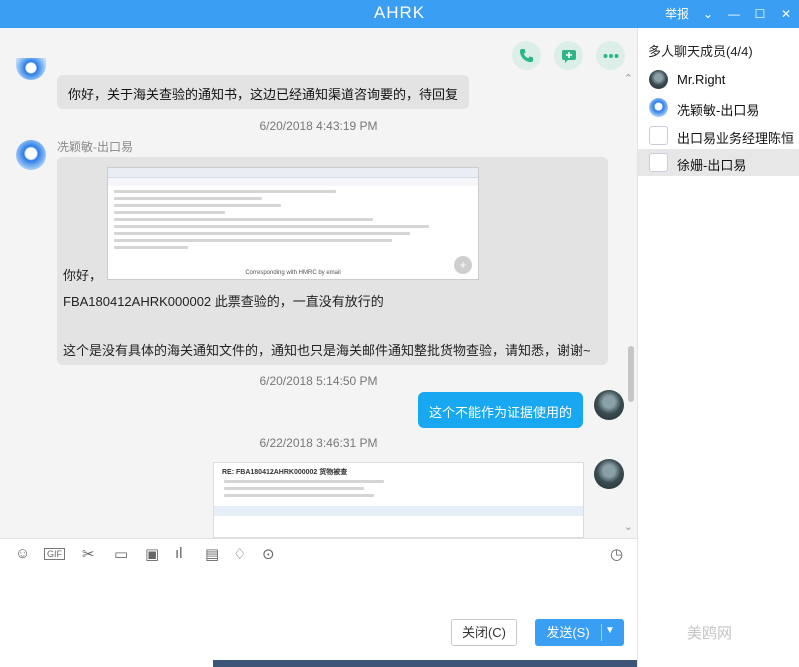  I want to click on timestamp: 6/20/2018 4:43:19 PM, so click(318, 126).